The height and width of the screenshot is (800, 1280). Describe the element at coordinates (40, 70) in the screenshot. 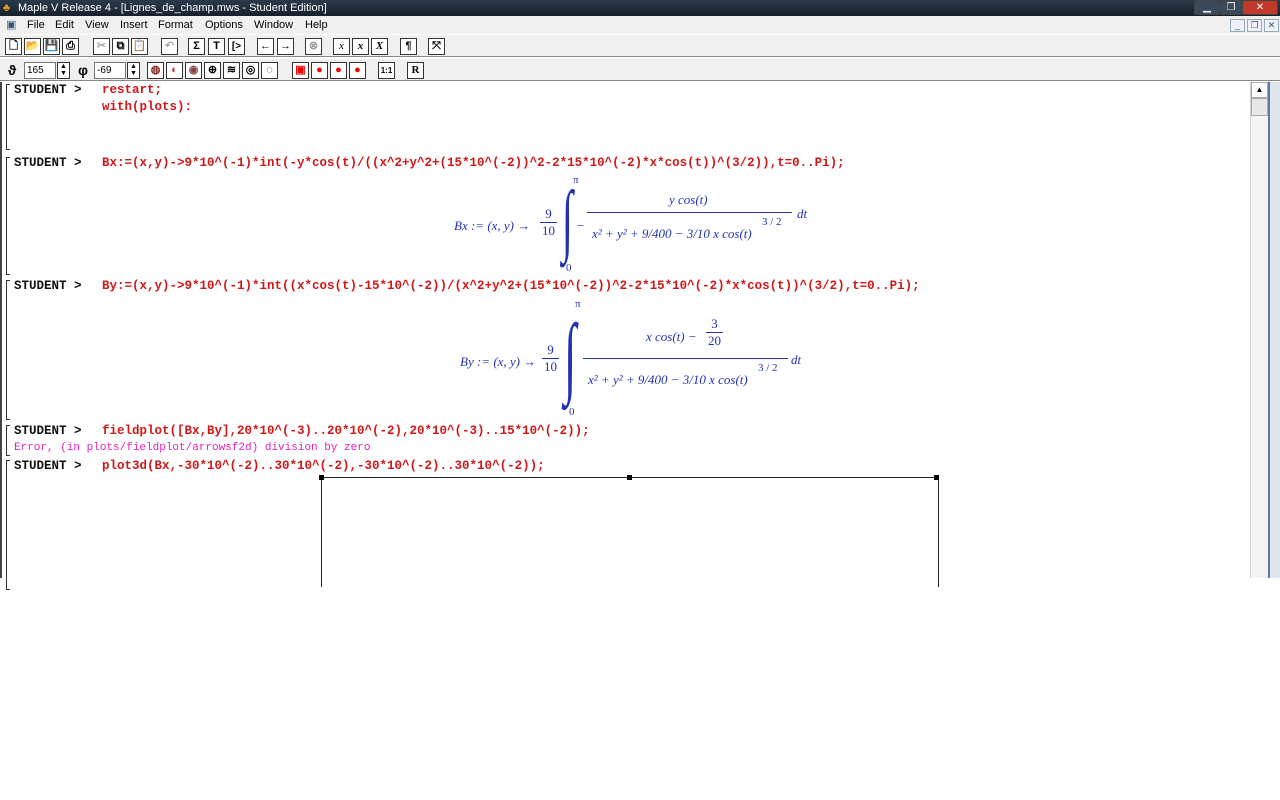

I see `theta-input: 165` at that location.